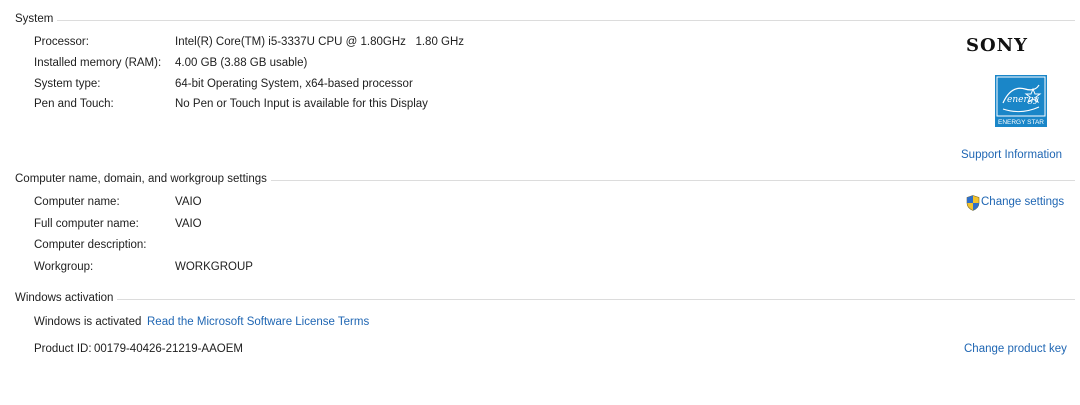 The width and height of the screenshot is (1080, 405). I want to click on product-id-label: Product ID:, so click(63, 349).